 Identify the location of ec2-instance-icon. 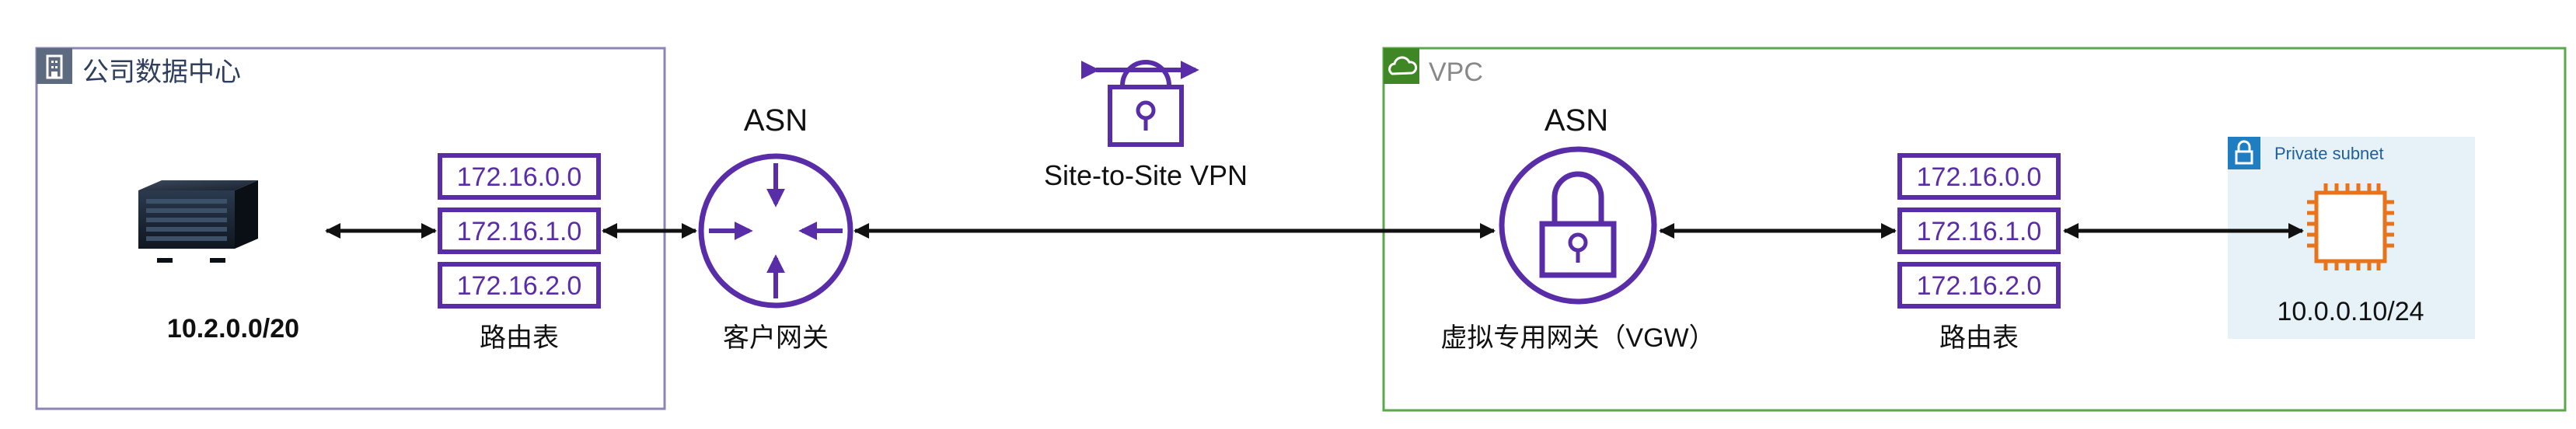
(2351, 226).